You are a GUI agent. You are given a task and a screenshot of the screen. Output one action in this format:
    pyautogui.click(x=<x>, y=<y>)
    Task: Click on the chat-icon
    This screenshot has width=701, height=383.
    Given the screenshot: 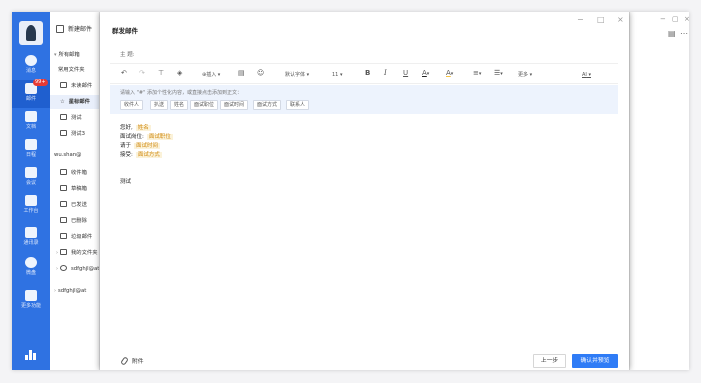 What is the action you would take?
    pyautogui.click(x=31, y=60)
    